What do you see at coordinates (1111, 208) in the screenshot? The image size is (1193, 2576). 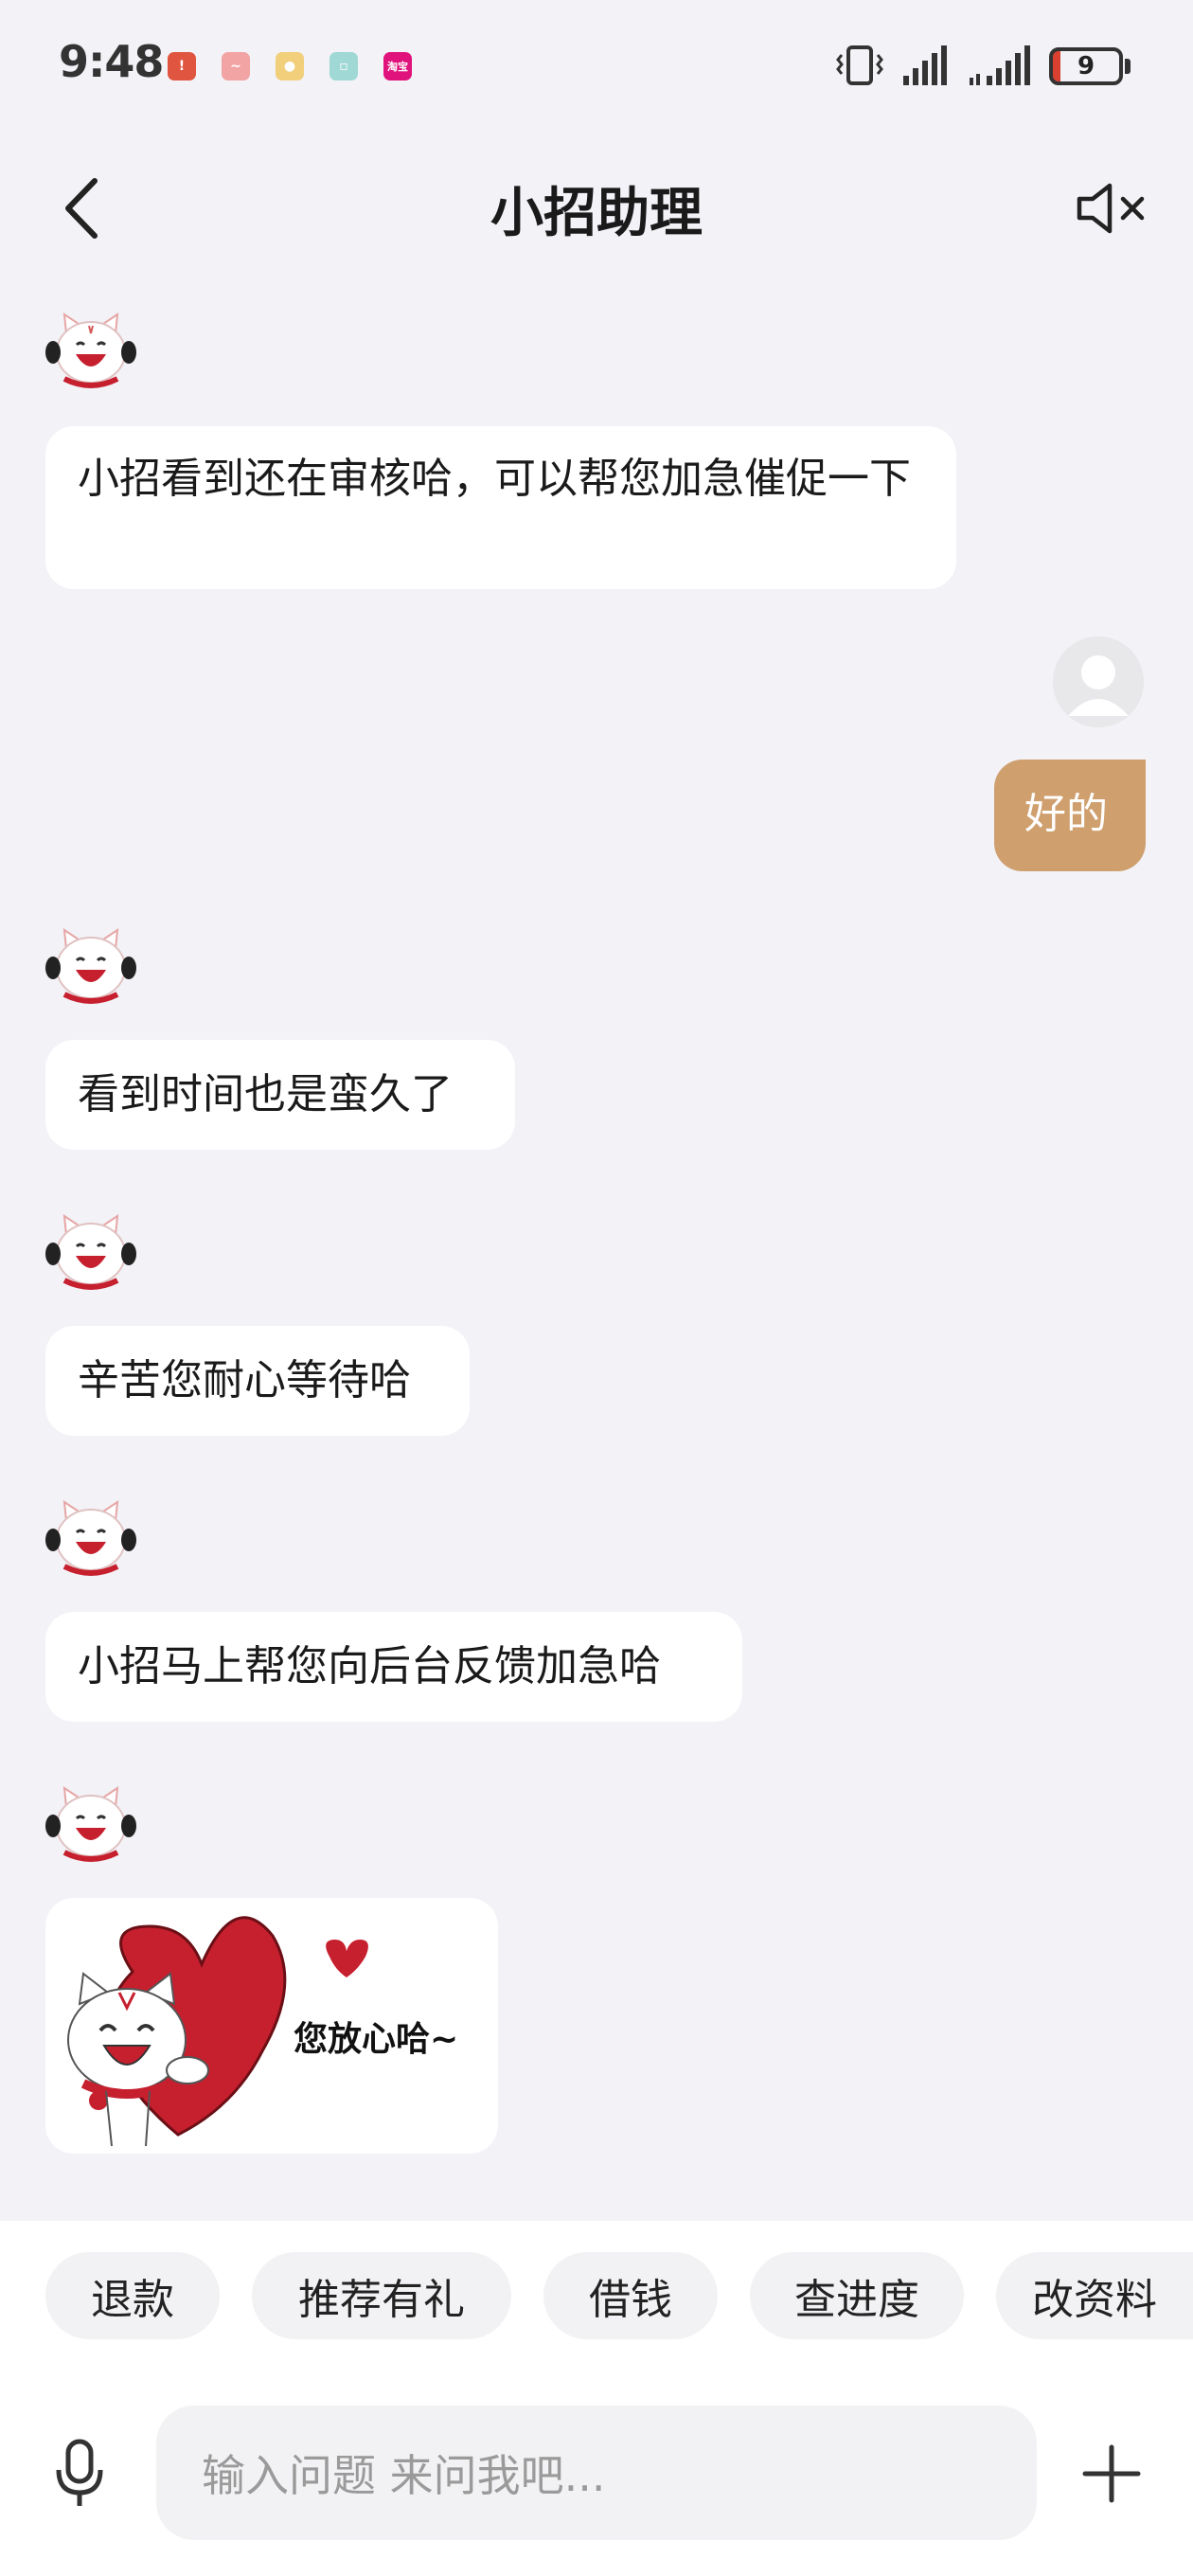 I see `speaker-mute-icon` at bounding box center [1111, 208].